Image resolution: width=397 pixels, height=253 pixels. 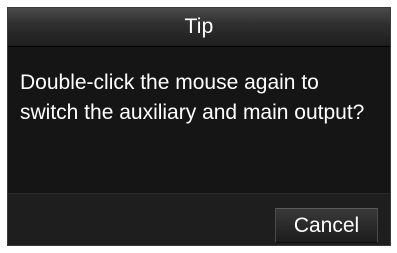 I want to click on dialog-message-line-1: Double-click the mouse again to, so click(x=169, y=82).